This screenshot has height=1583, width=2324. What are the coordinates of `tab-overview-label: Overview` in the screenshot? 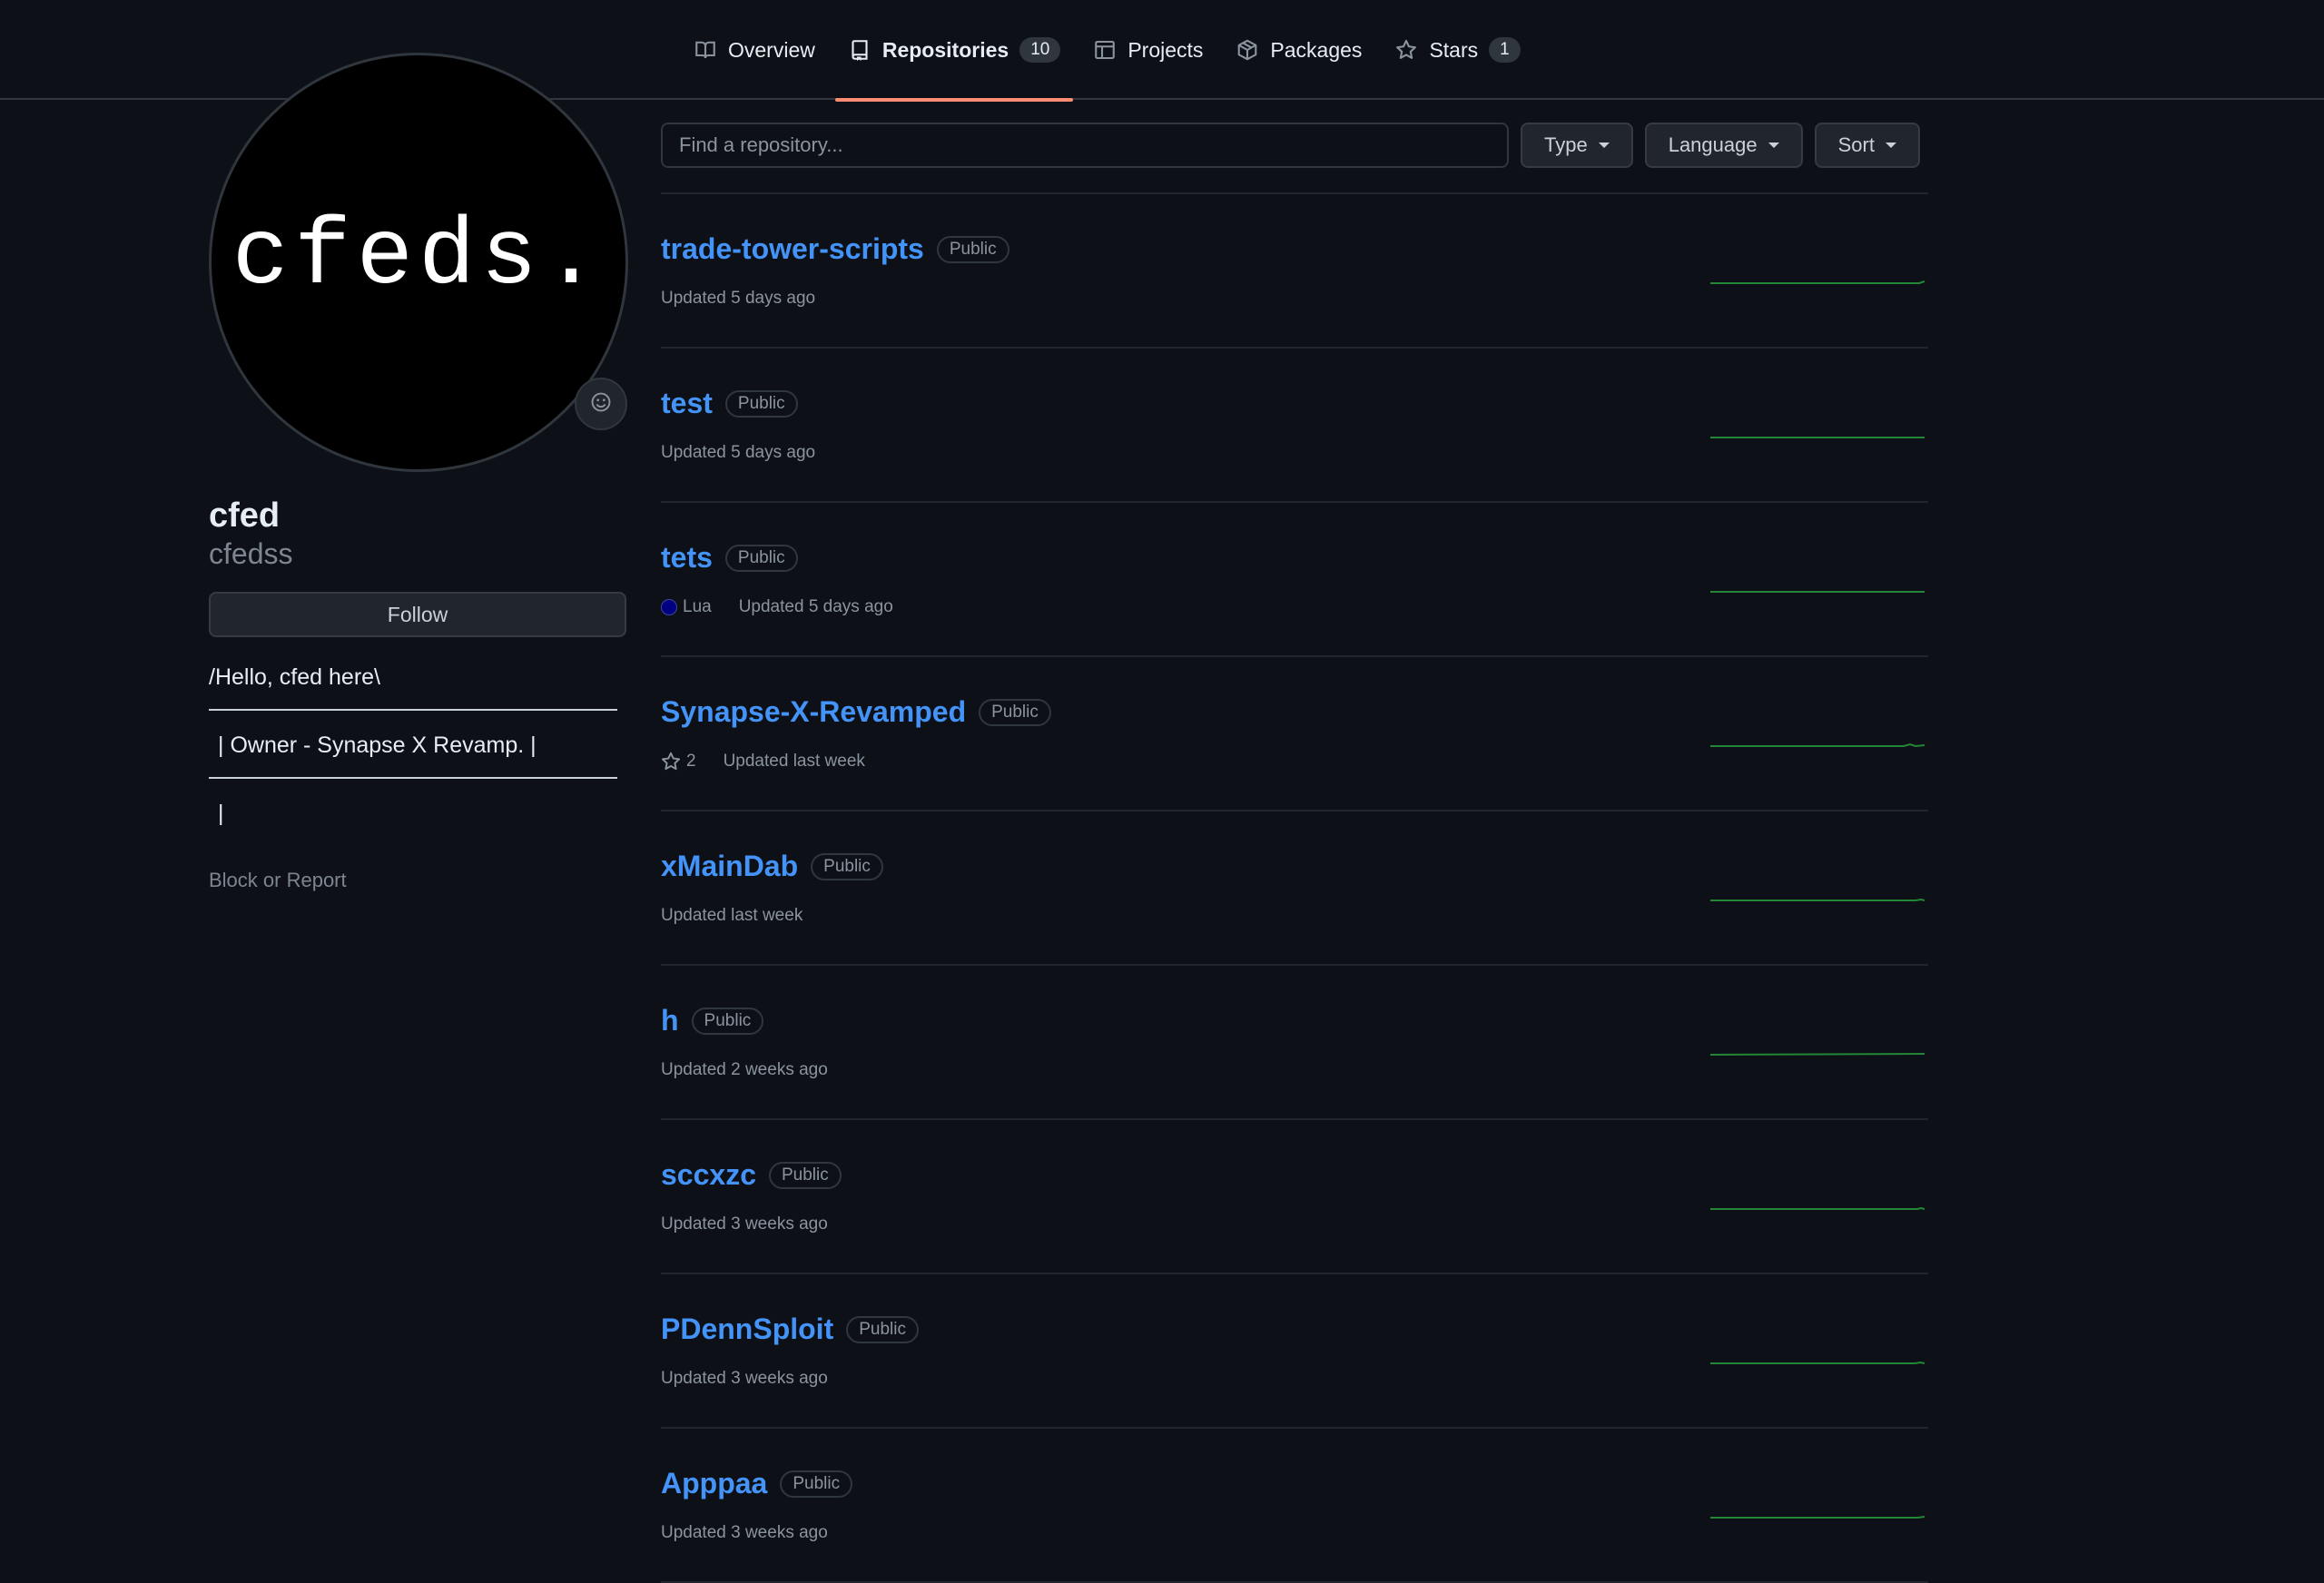 It's located at (771, 49).